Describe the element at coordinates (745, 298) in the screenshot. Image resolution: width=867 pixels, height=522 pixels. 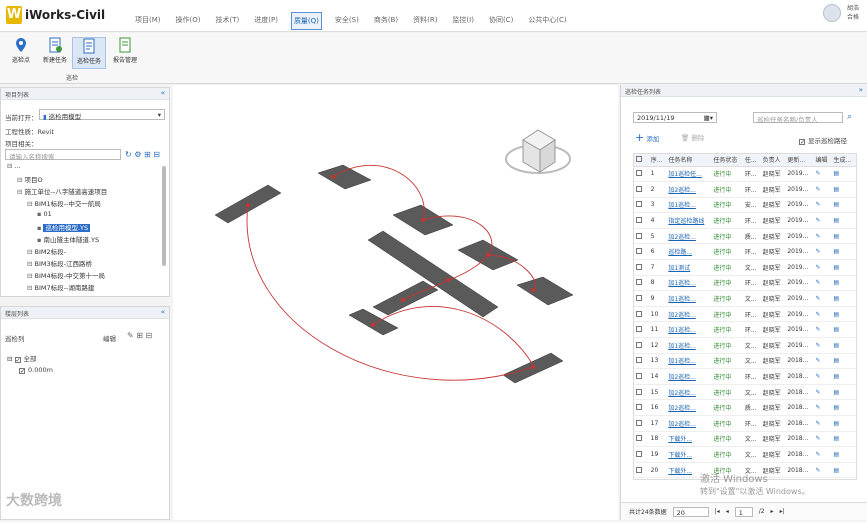
I see `table-row: 9 加1巡检... 进行中 文... 赵晓军 2019... ✎ ▤` at that location.